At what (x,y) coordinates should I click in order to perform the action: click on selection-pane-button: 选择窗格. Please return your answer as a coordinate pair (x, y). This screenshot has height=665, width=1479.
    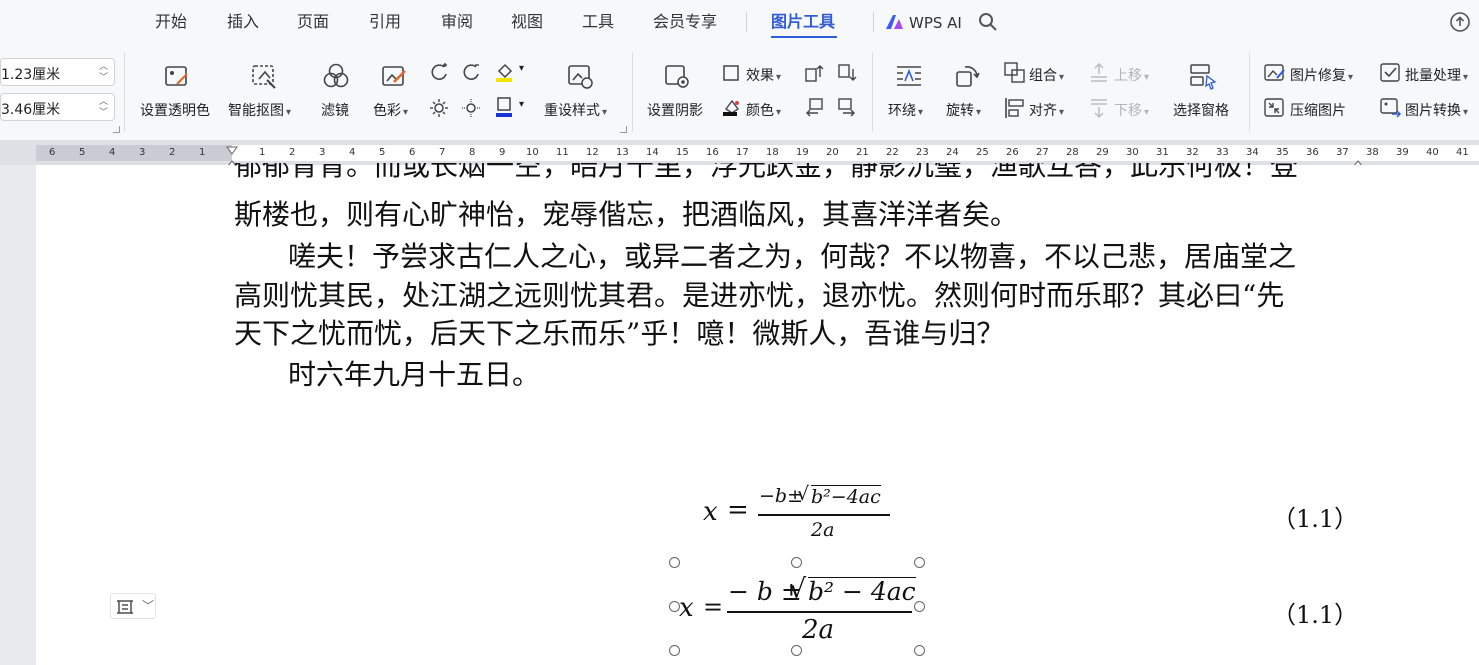
    Looking at the image, I should click on (1201, 110).